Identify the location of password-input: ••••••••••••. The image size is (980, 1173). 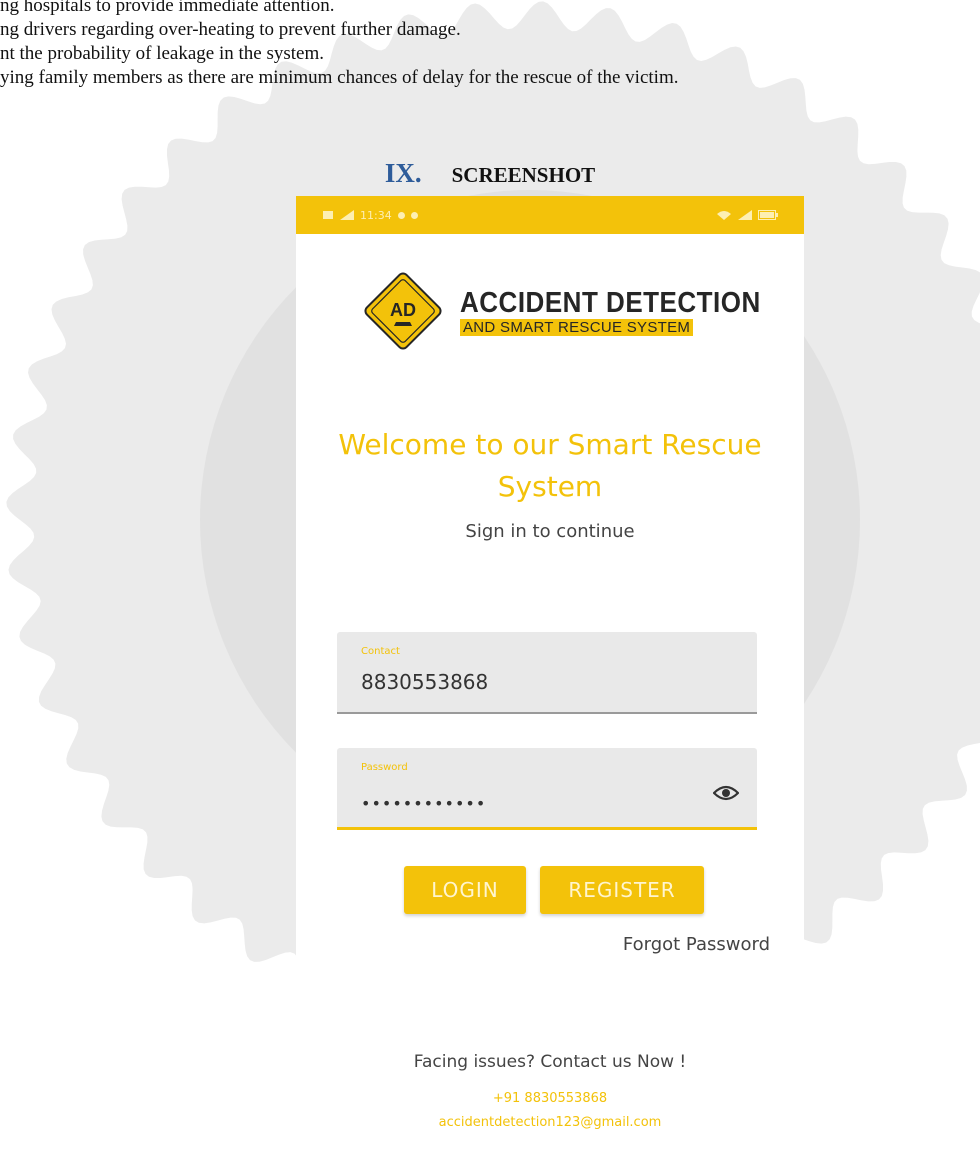
(423, 803).